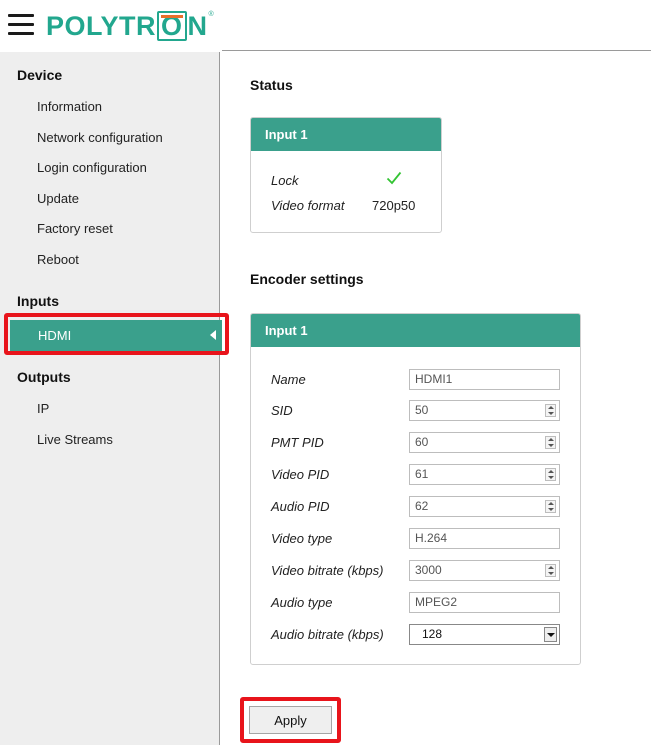  What do you see at coordinates (44, 377) in the screenshot?
I see `sidebar-heading-outputs: Outputs` at bounding box center [44, 377].